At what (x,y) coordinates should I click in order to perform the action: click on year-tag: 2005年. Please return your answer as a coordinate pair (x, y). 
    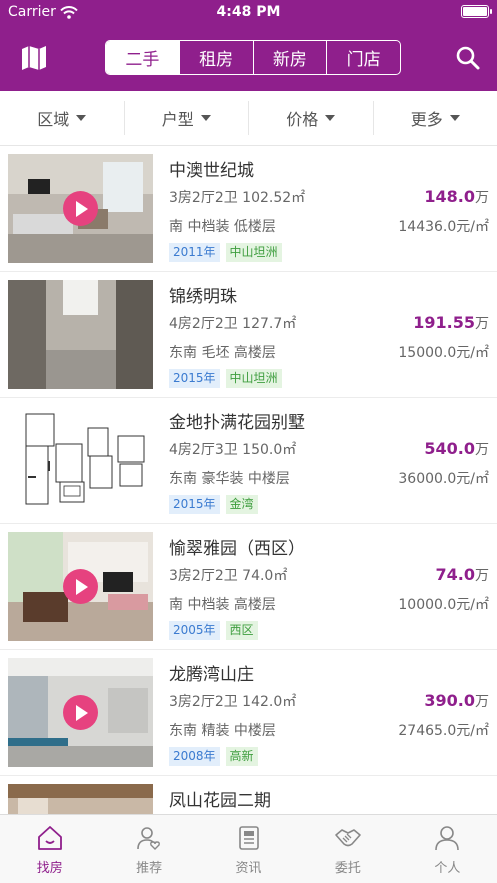
    Looking at the image, I should click on (194, 630).